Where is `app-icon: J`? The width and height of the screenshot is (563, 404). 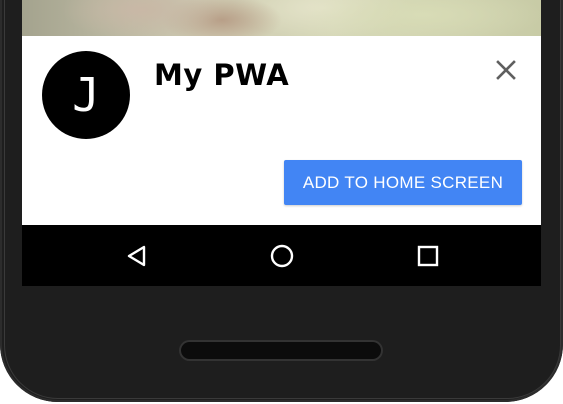 app-icon: J is located at coordinates (86, 95).